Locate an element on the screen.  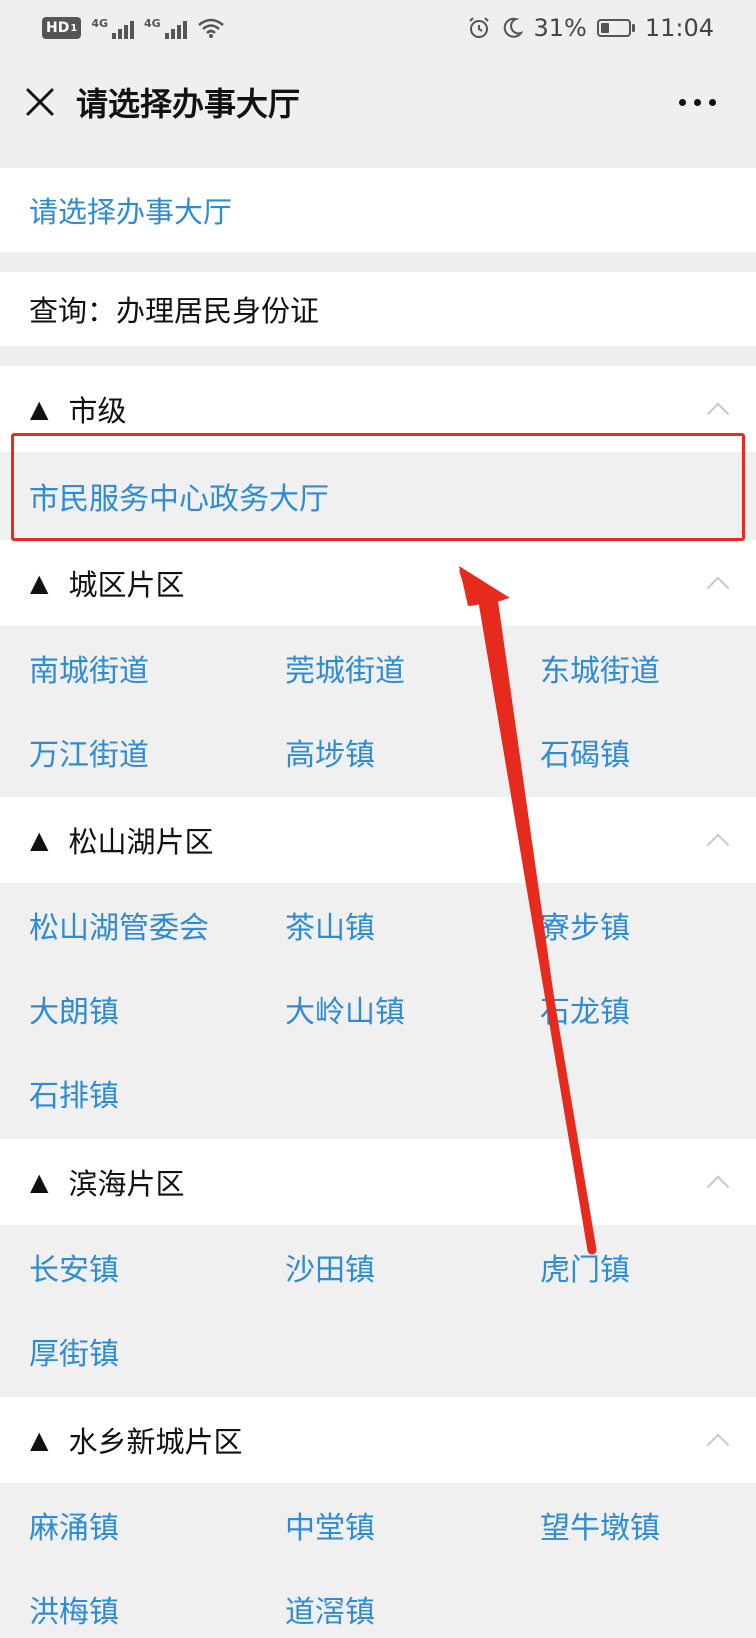
hall-item: 莞城街道 is located at coordinates (345, 668).